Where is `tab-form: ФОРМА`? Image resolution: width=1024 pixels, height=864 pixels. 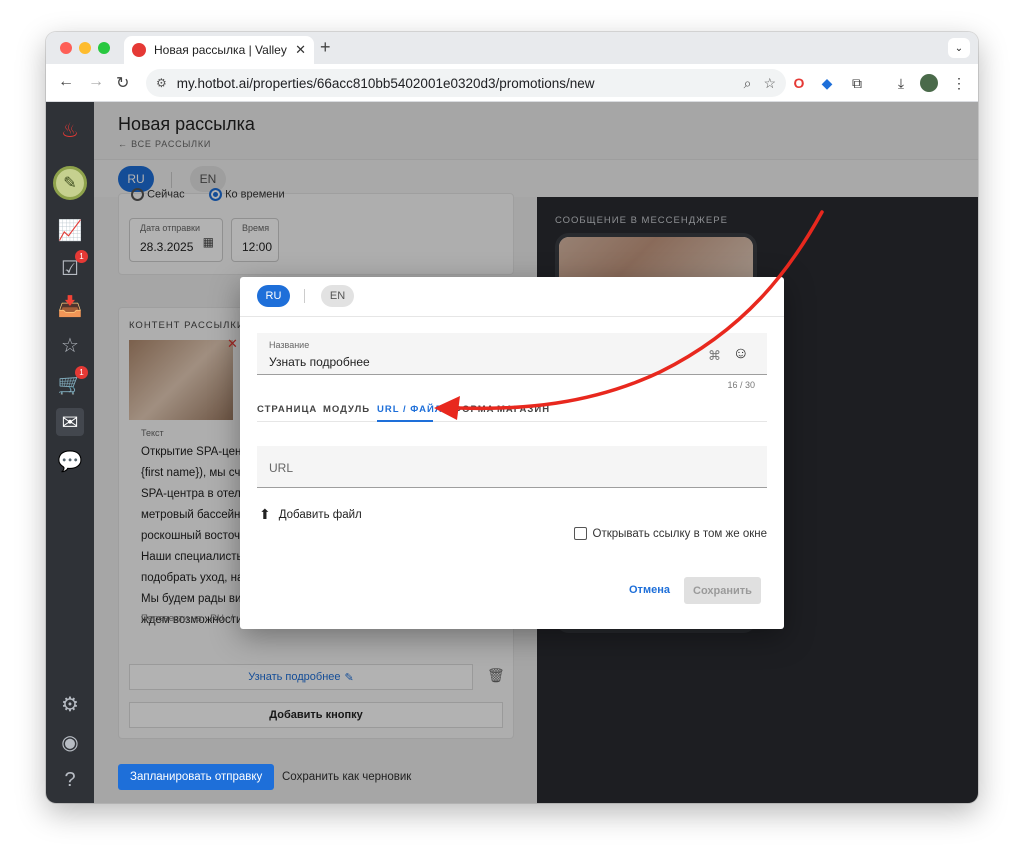 tab-form: ФОРМА is located at coordinates (473, 409).